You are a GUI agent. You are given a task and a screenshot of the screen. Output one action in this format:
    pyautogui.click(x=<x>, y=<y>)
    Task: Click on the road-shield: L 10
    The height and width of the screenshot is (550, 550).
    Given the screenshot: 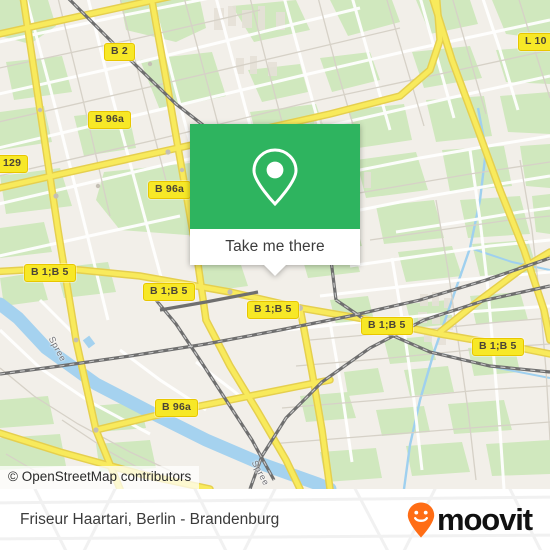 What is the action you would take?
    pyautogui.click(x=534, y=42)
    